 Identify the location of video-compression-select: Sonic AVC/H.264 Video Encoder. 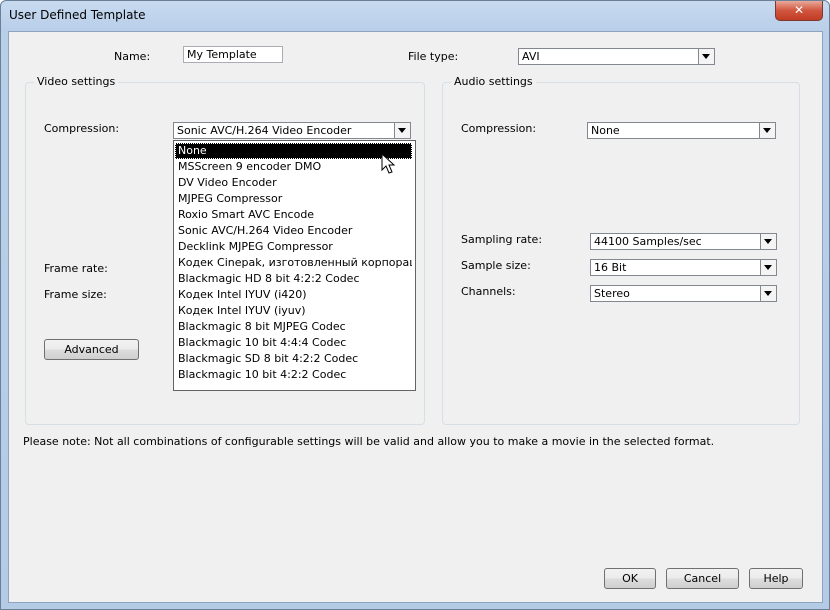
(292, 130).